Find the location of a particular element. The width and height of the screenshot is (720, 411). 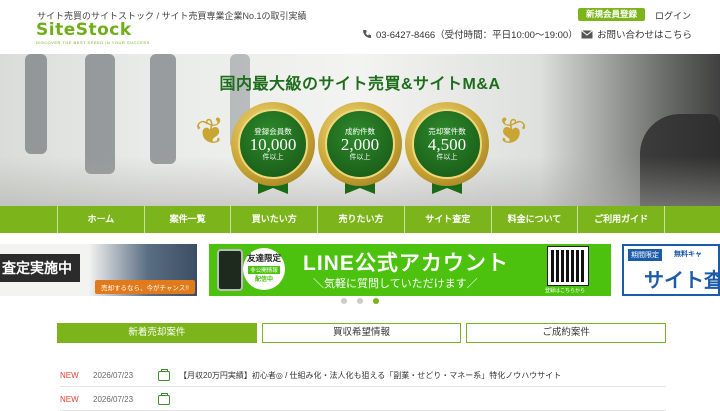

banner-appraisal: 査定実施中 売却するなら、今がチャンス!! is located at coordinates (98, 270).